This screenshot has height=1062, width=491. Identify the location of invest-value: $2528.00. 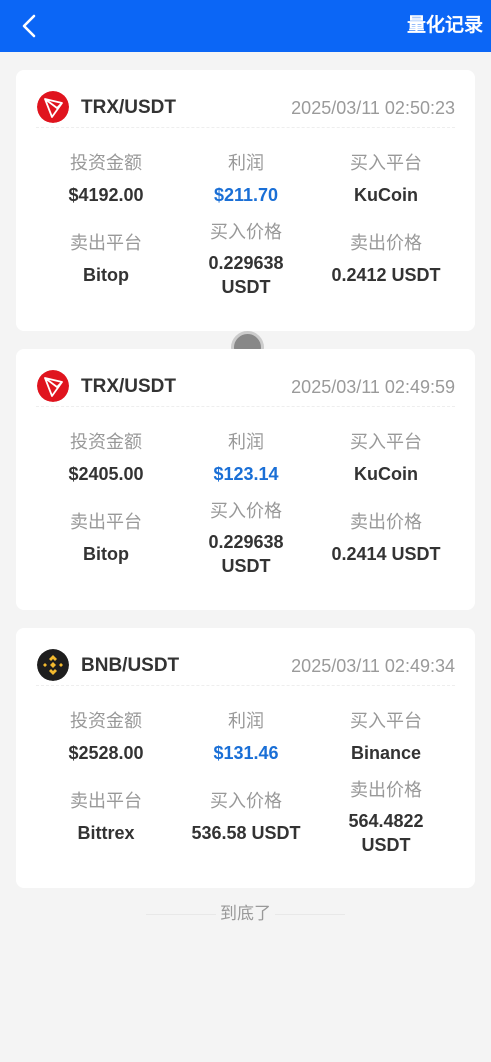
(106, 753).